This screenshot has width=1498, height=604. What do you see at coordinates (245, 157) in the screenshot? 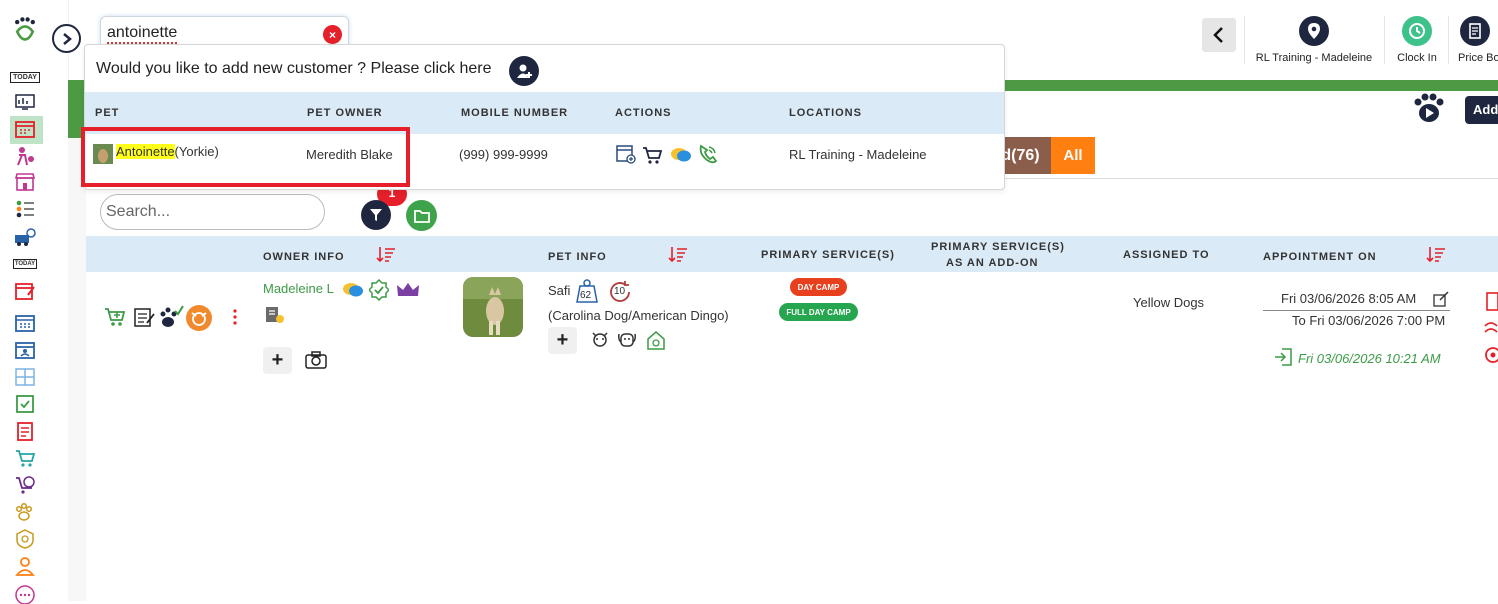
I see `highlight-box` at bounding box center [245, 157].